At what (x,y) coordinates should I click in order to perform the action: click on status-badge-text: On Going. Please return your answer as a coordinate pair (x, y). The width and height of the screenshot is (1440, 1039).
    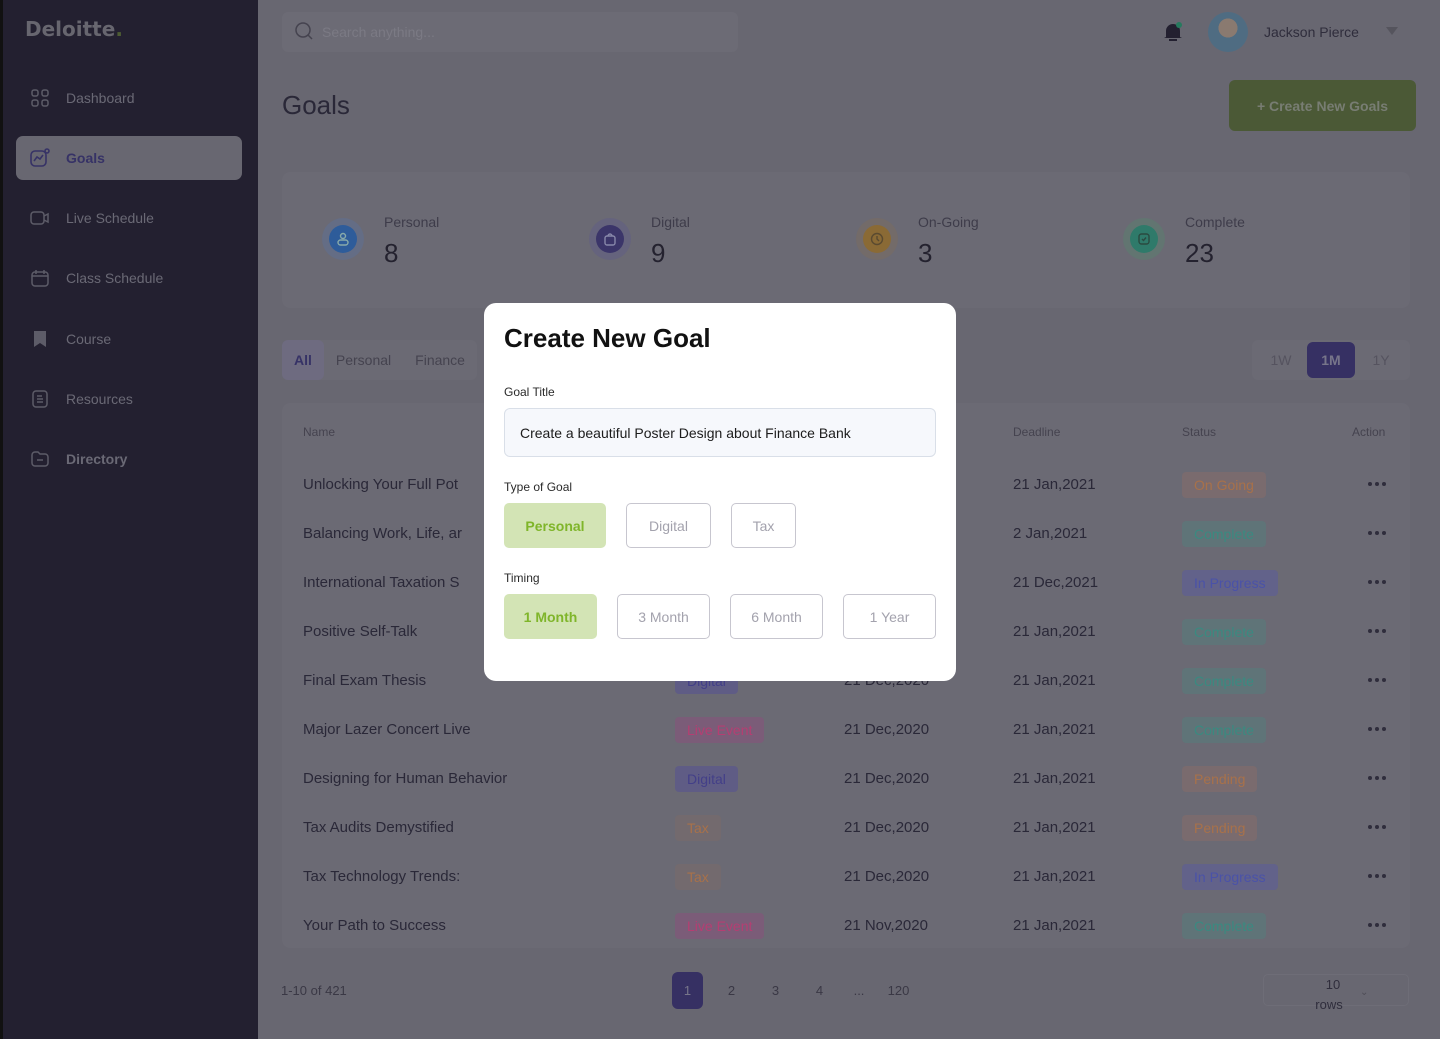
    Looking at the image, I should click on (1224, 485).